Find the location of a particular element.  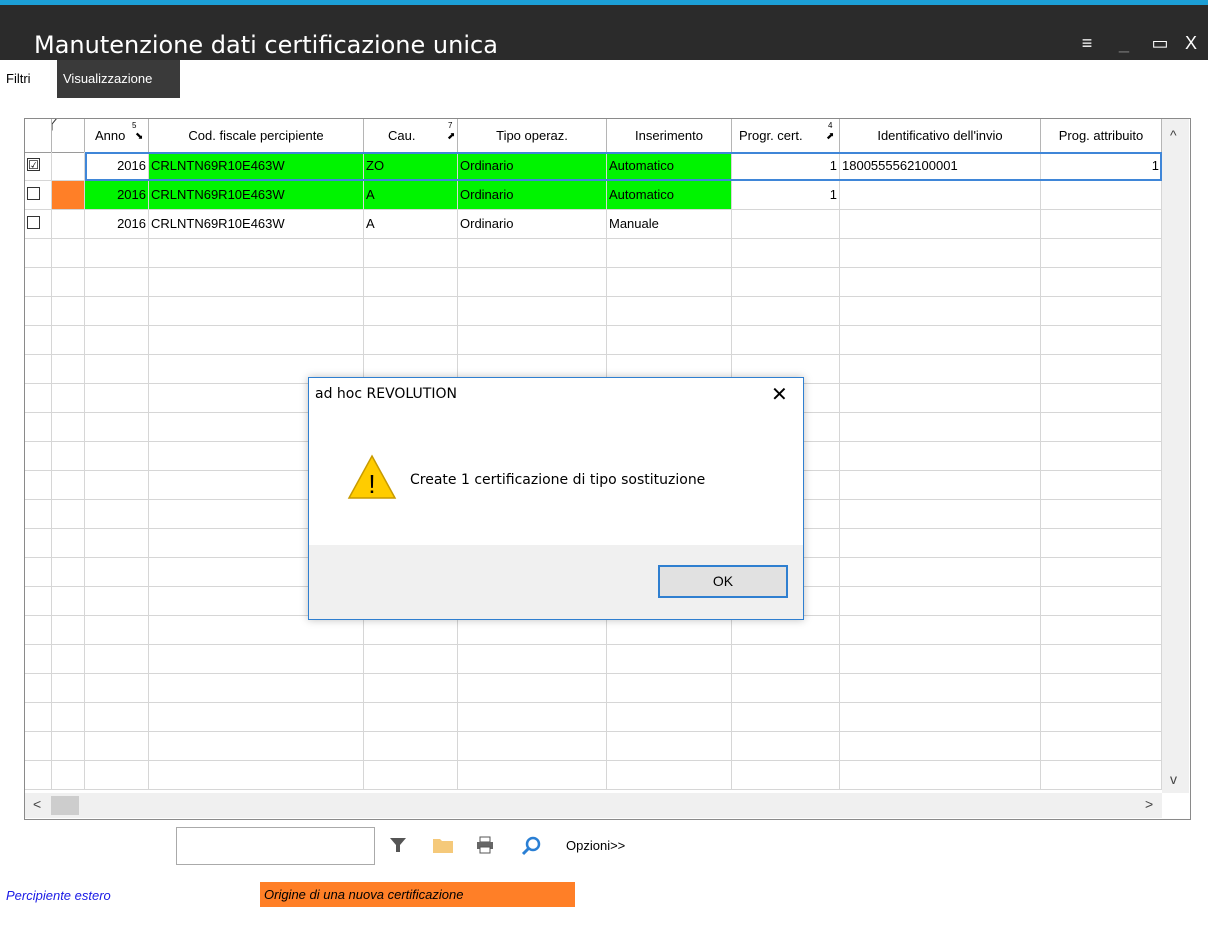

search-input is located at coordinates (275, 846).